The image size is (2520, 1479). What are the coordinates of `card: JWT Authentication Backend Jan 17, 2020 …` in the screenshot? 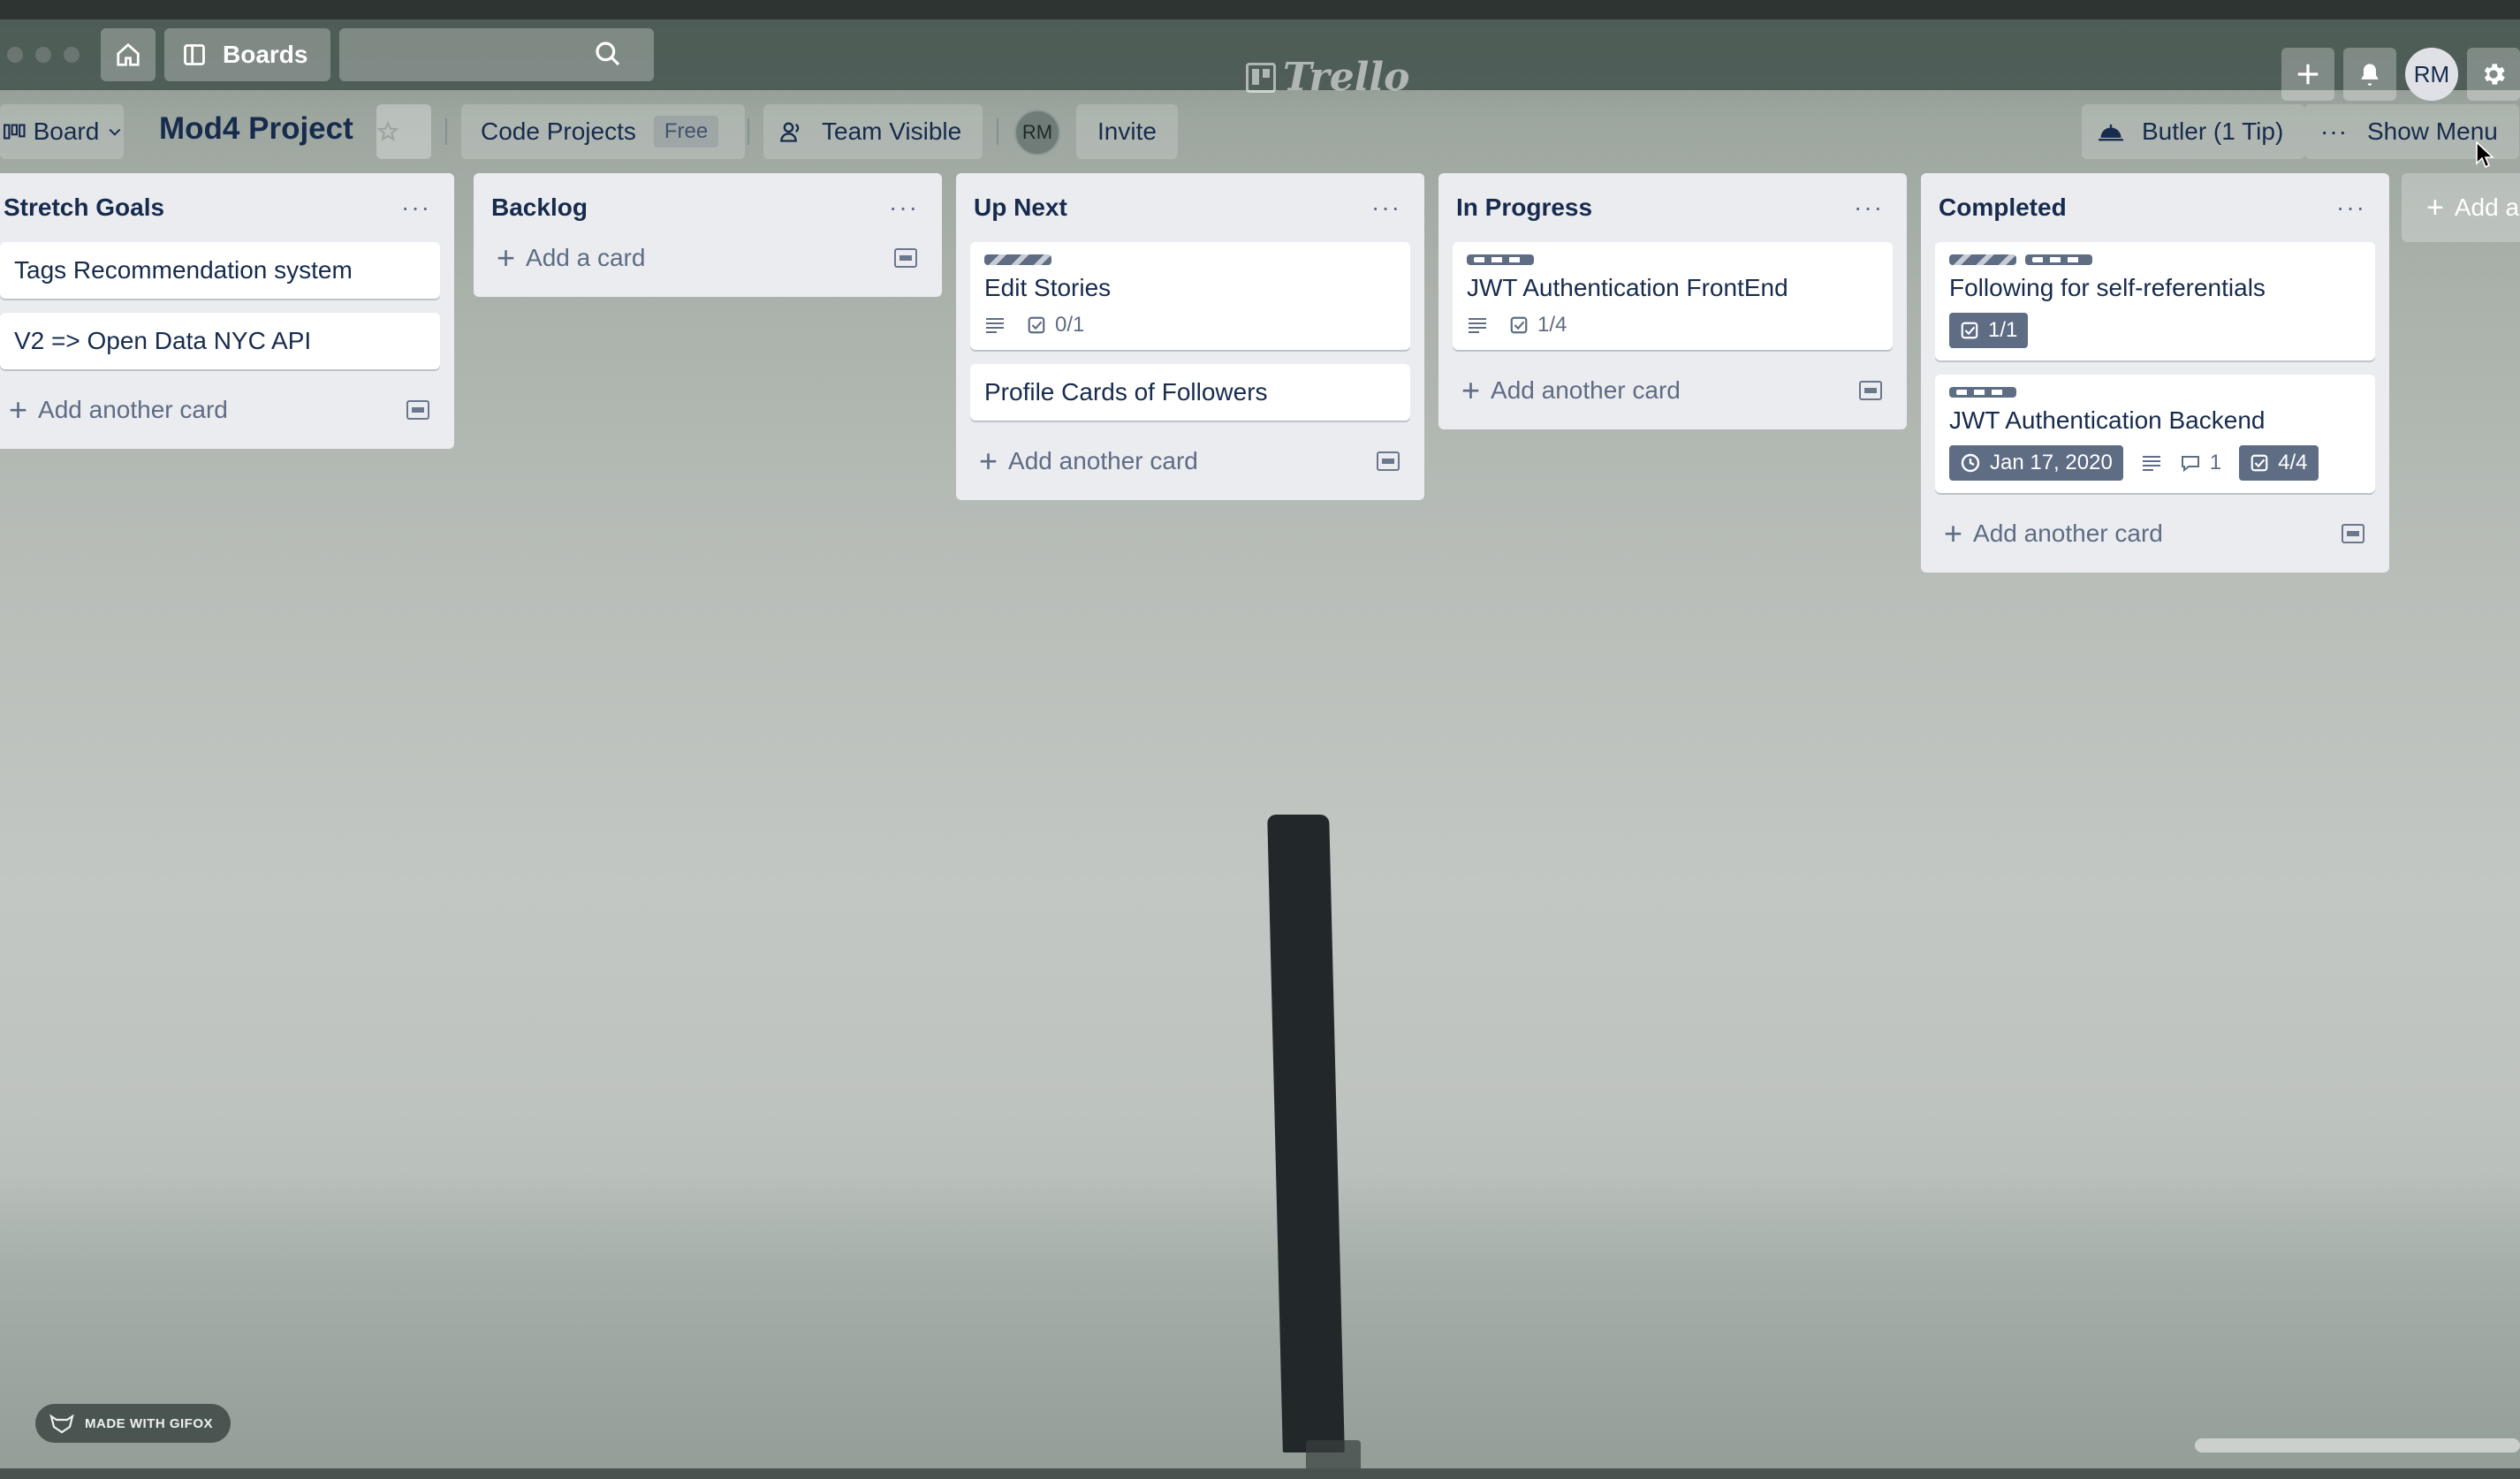 It's located at (2155, 434).